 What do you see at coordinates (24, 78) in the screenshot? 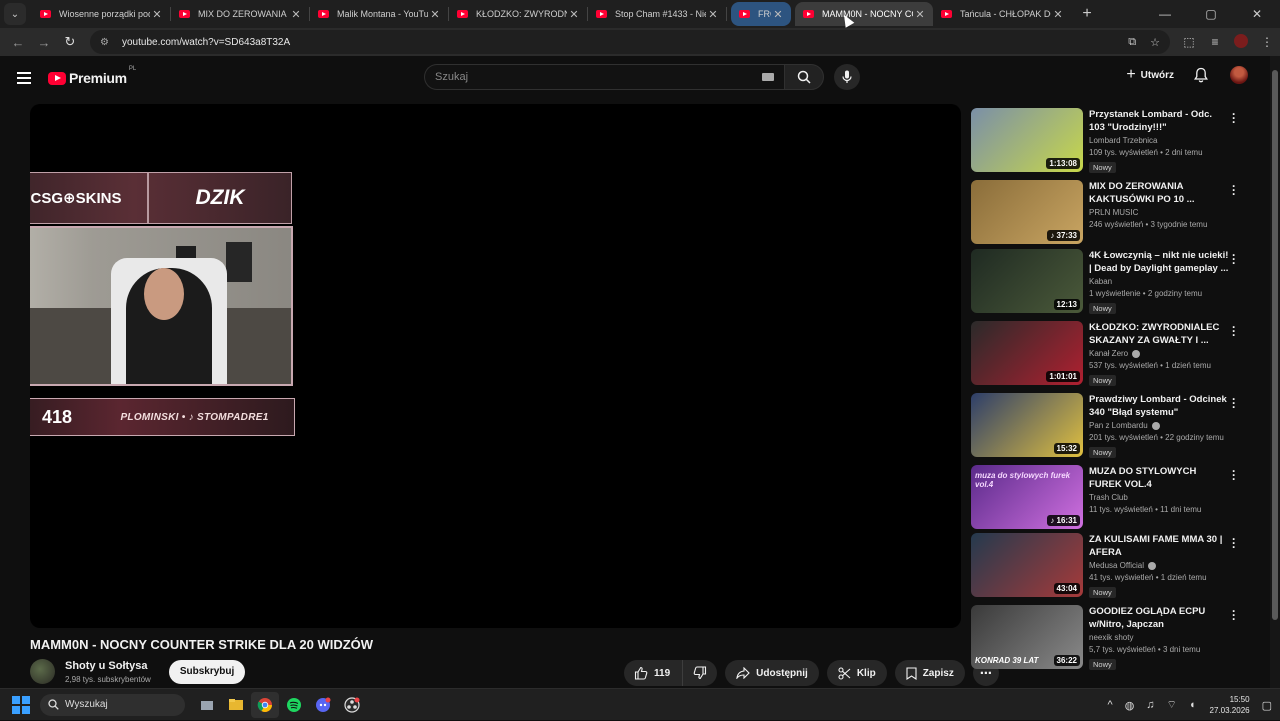
I see `guide-menu-icon` at bounding box center [24, 78].